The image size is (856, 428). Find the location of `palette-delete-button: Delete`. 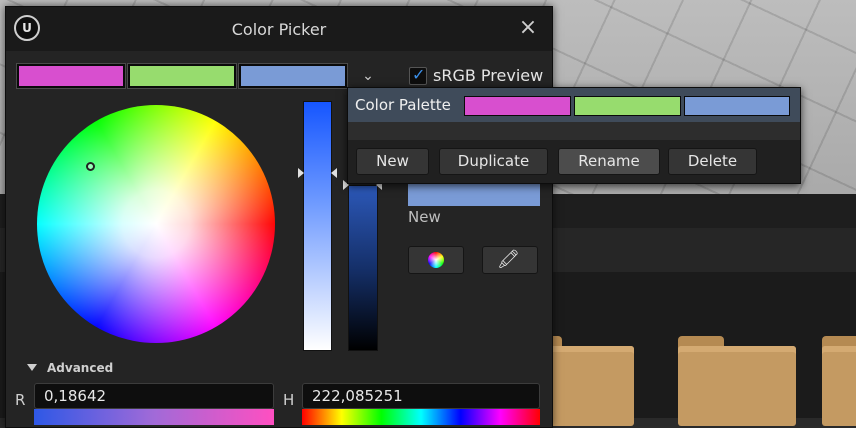

palette-delete-button: Delete is located at coordinates (712, 161).